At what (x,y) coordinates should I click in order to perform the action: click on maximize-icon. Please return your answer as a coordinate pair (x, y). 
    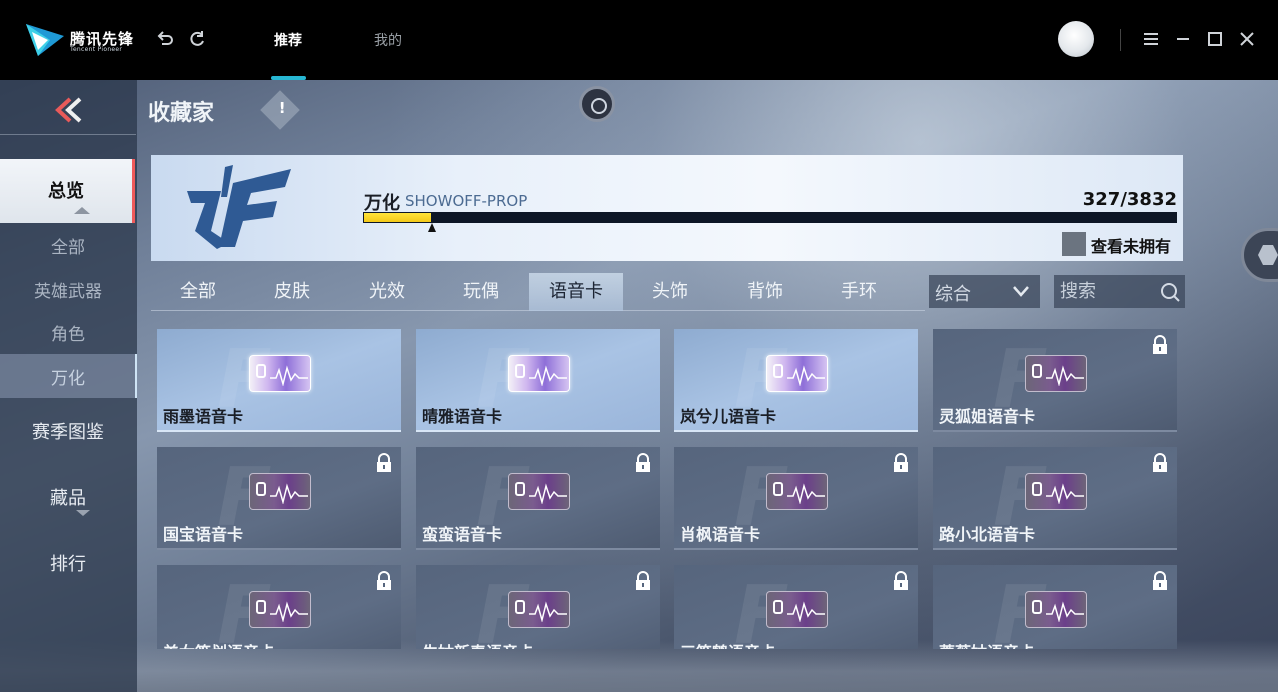
    Looking at the image, I should click on (1215, 39).